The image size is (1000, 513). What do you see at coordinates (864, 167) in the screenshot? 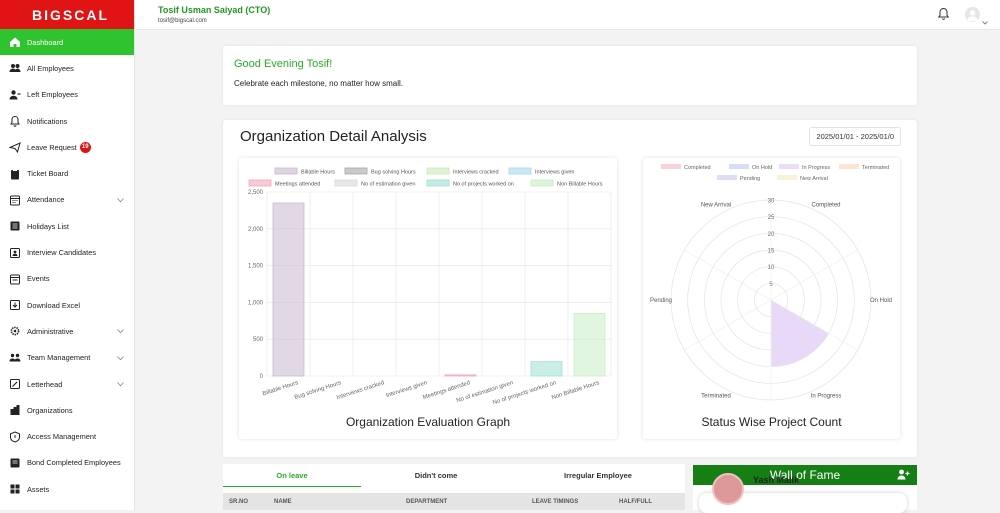
I see `legend-item-terminated: Terminated` at bounding box center [864, 167].